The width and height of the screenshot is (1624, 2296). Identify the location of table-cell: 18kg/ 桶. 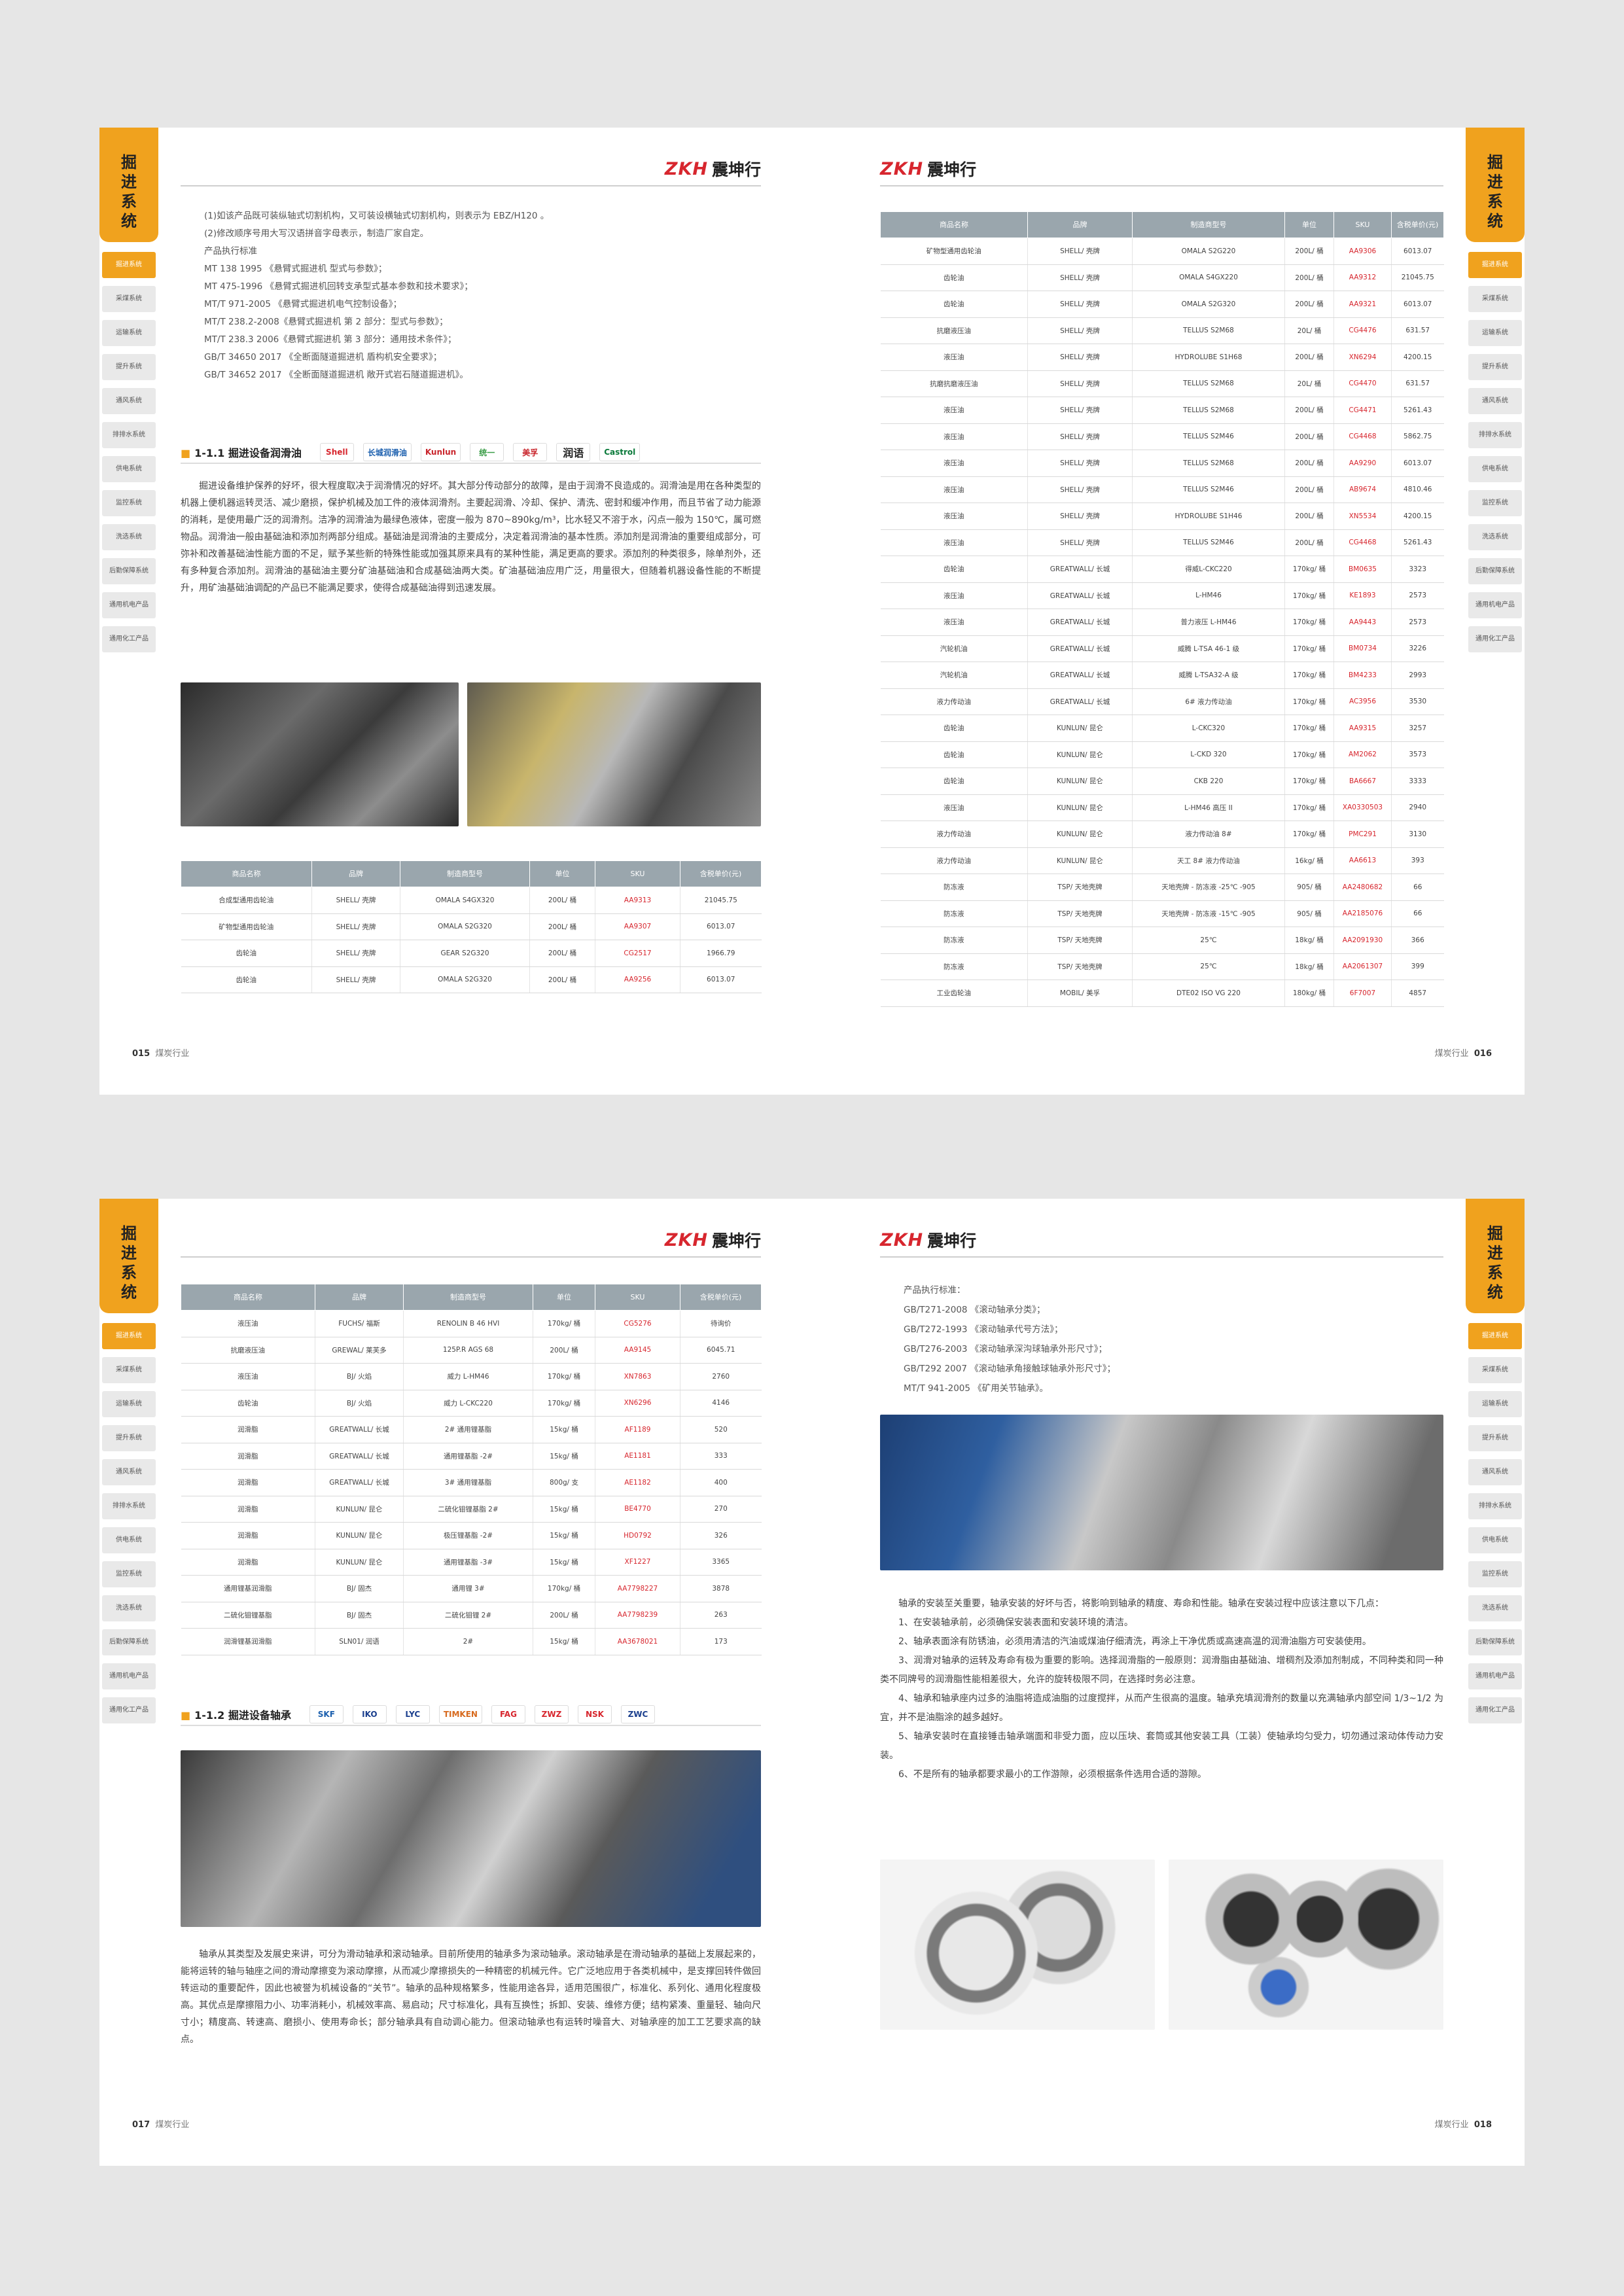
(1309, 940).